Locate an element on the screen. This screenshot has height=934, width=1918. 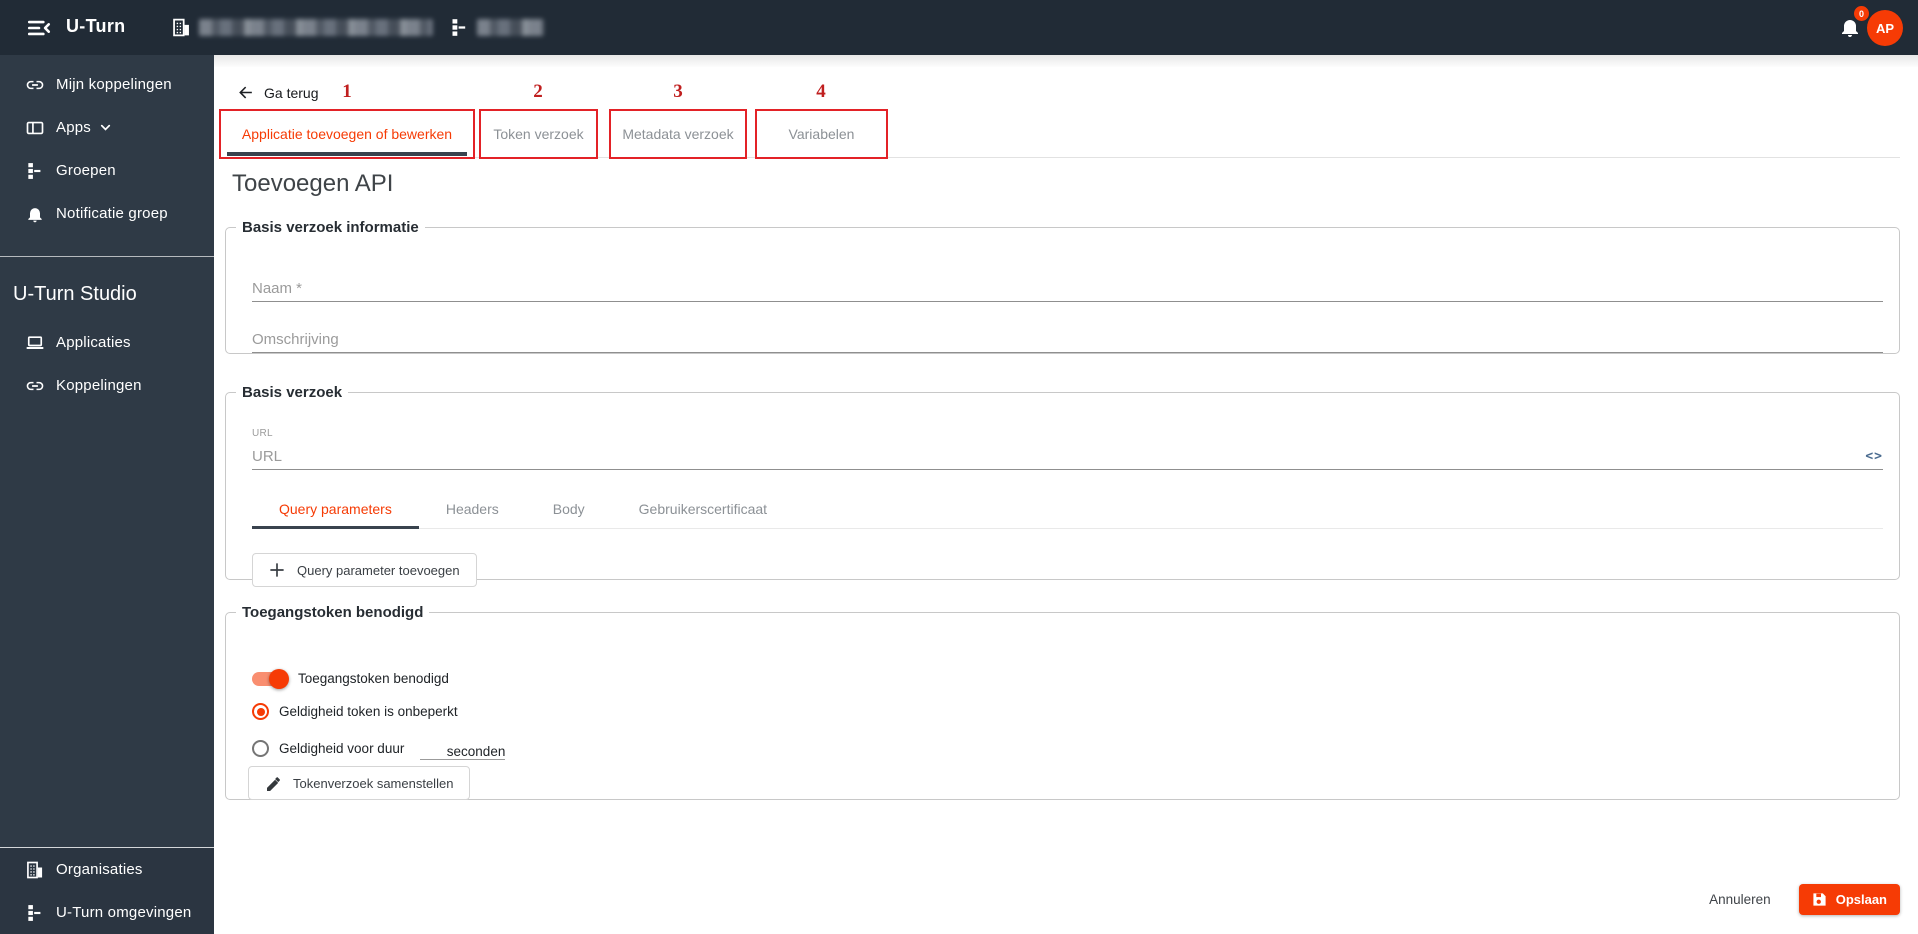
sidebar-item-apps: Apps is located at coordinates (107, 127).